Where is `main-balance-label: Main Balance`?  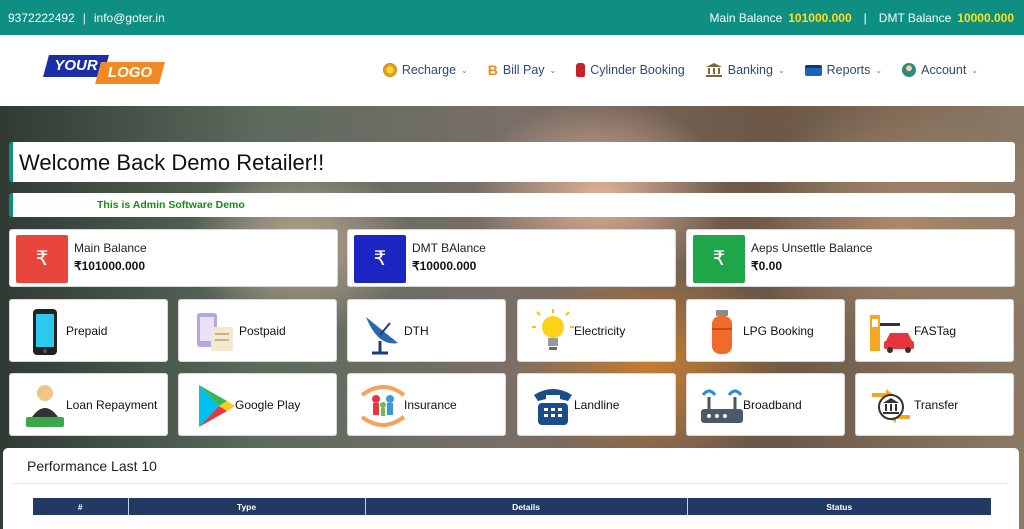 main-balance-label: Main Balance is located at coordinates (746, 18).